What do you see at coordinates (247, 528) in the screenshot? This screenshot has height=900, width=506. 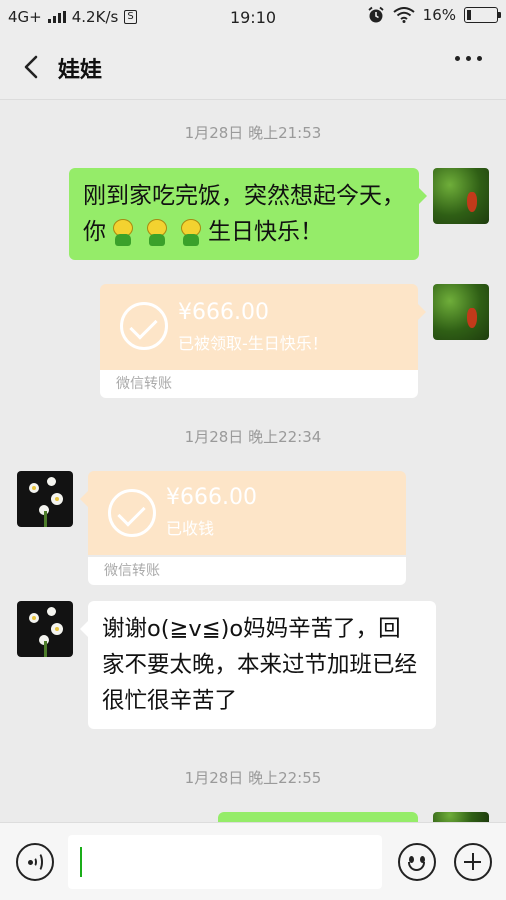 I see `transfer-card-received: ¥666.00 已收钱 微信转账` at bounding box center [247, 528].